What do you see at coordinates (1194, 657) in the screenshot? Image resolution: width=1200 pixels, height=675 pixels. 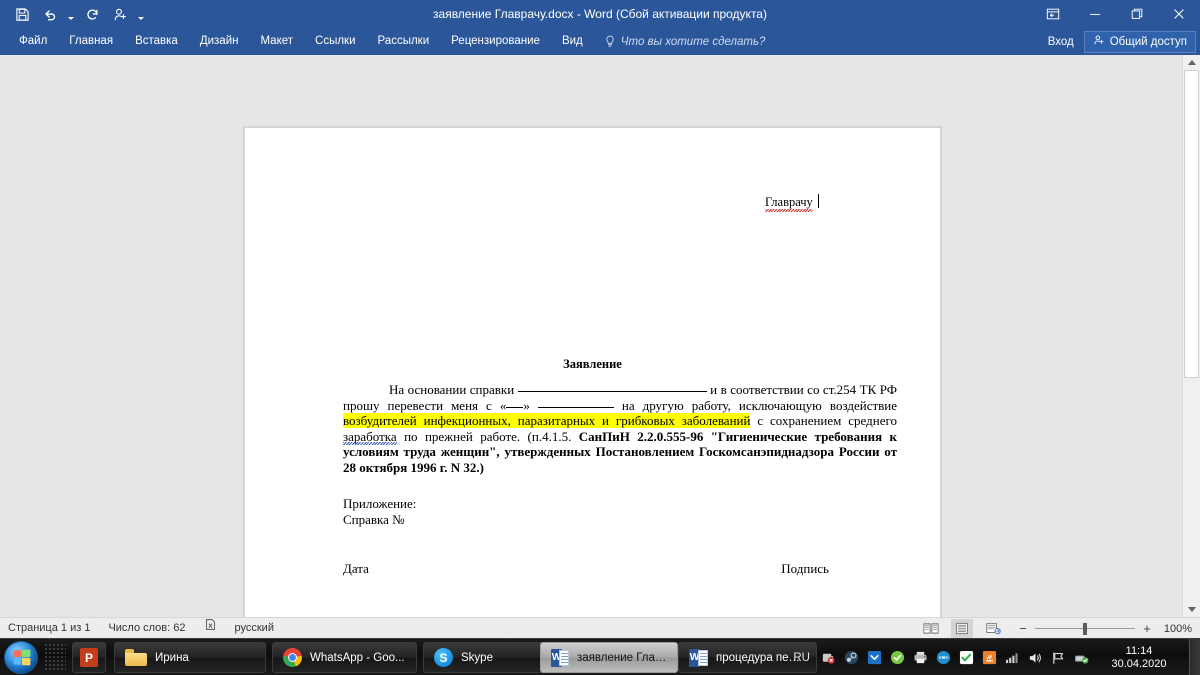 I see `show-desktop-button` at bounding box center [1194, 657].